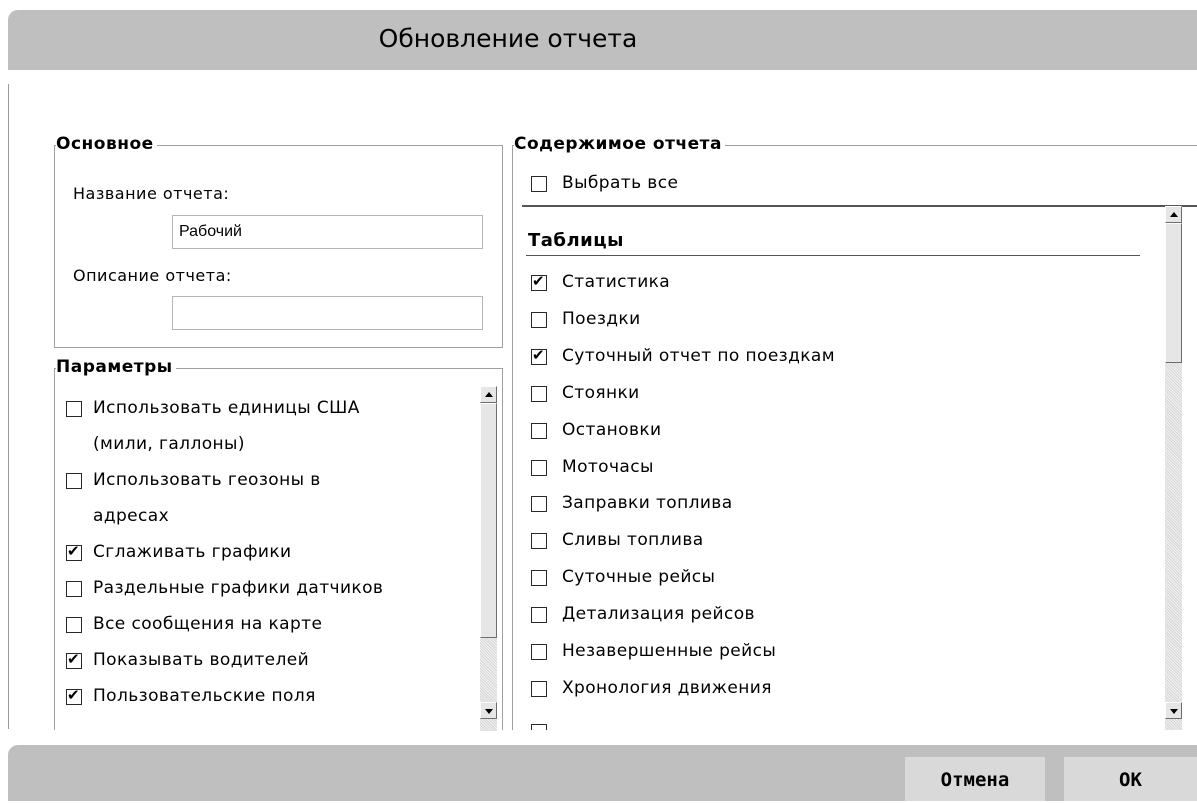 This screenshot has height=803, width=1197. What do you see at coordinates (208, 624) in the screenshot?
I see `parameter-label: Все сообщения на карте` at bounding box center [208, 624].